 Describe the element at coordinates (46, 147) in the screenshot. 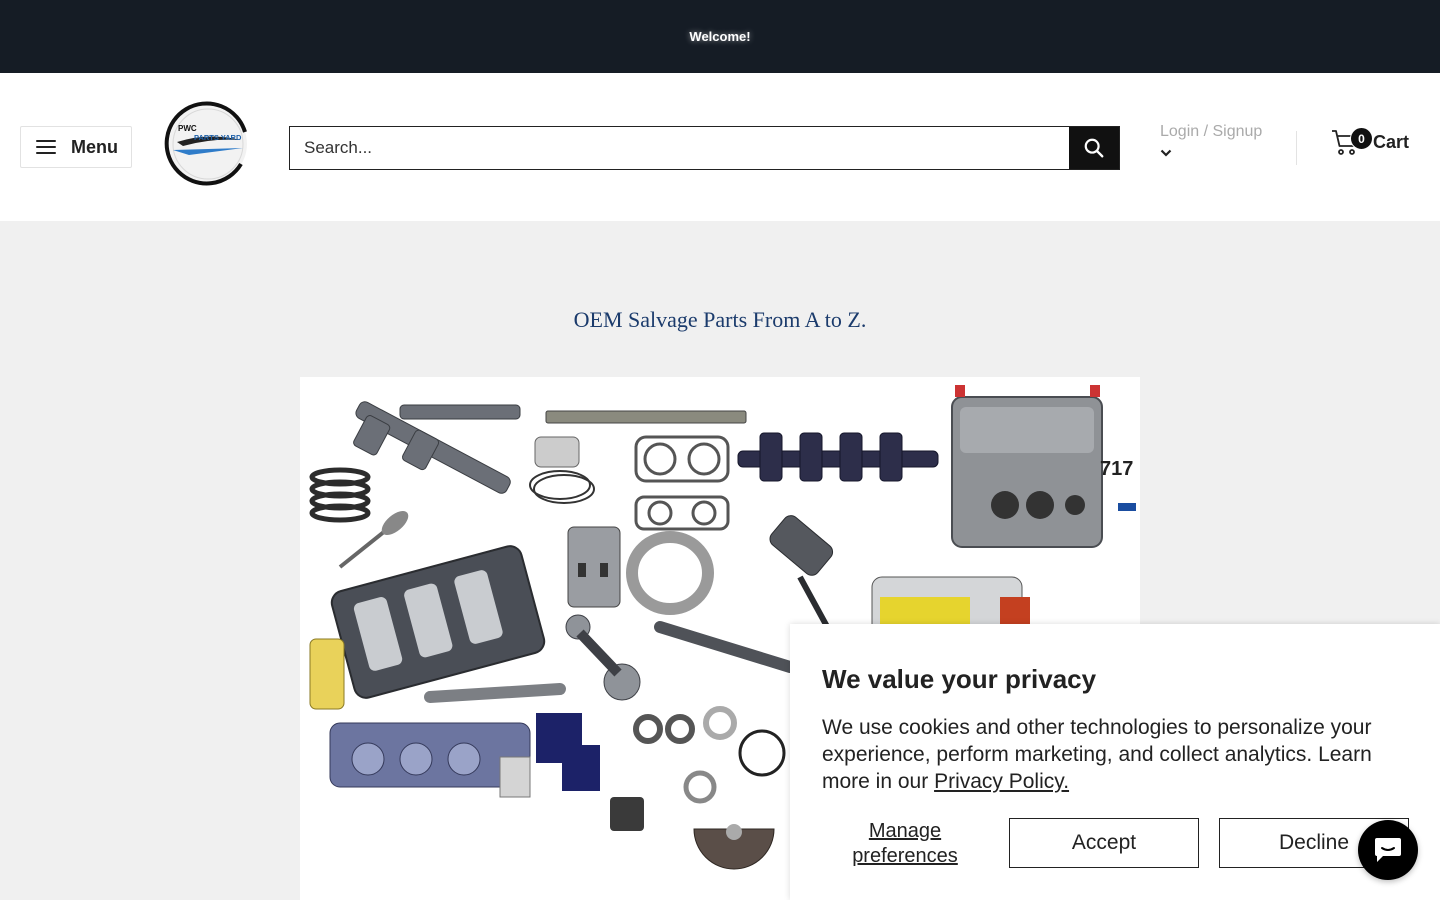

I see `hamburger-icon` at that location.